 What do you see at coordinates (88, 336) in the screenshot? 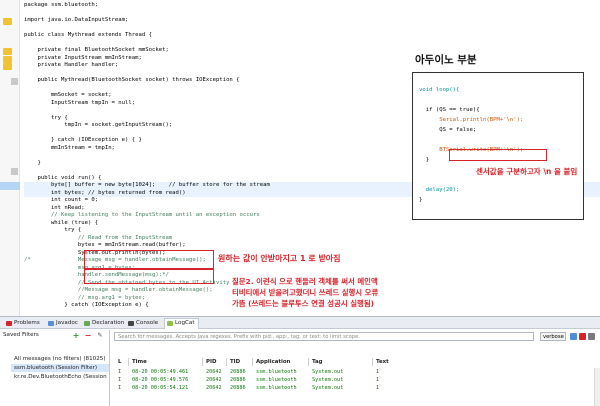
I see `remove-filter-icon: −` at bounding box center [88, 336].